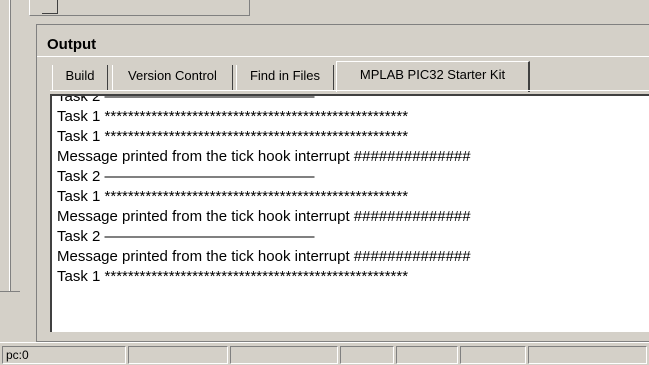 Image resolution: width=649 pixels, height=365 pixels. Describe the element at coordinates (343, 45) in the screenshot. I see `output-title-bar` at that location.